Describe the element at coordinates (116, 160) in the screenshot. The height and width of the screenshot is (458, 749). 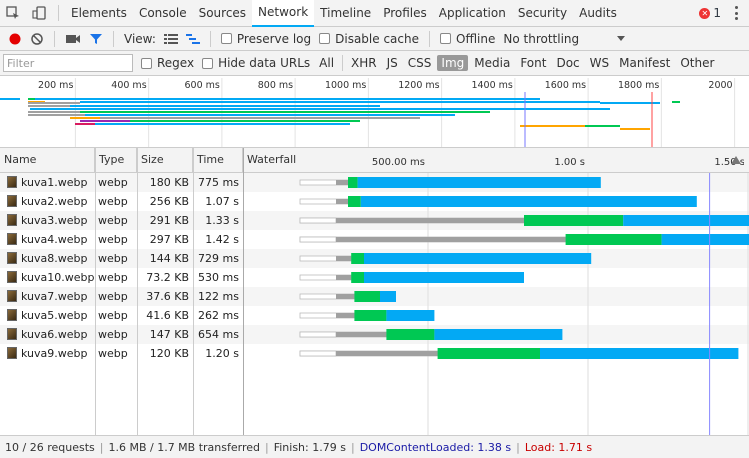
I see `column-header-type: Type` at that location.